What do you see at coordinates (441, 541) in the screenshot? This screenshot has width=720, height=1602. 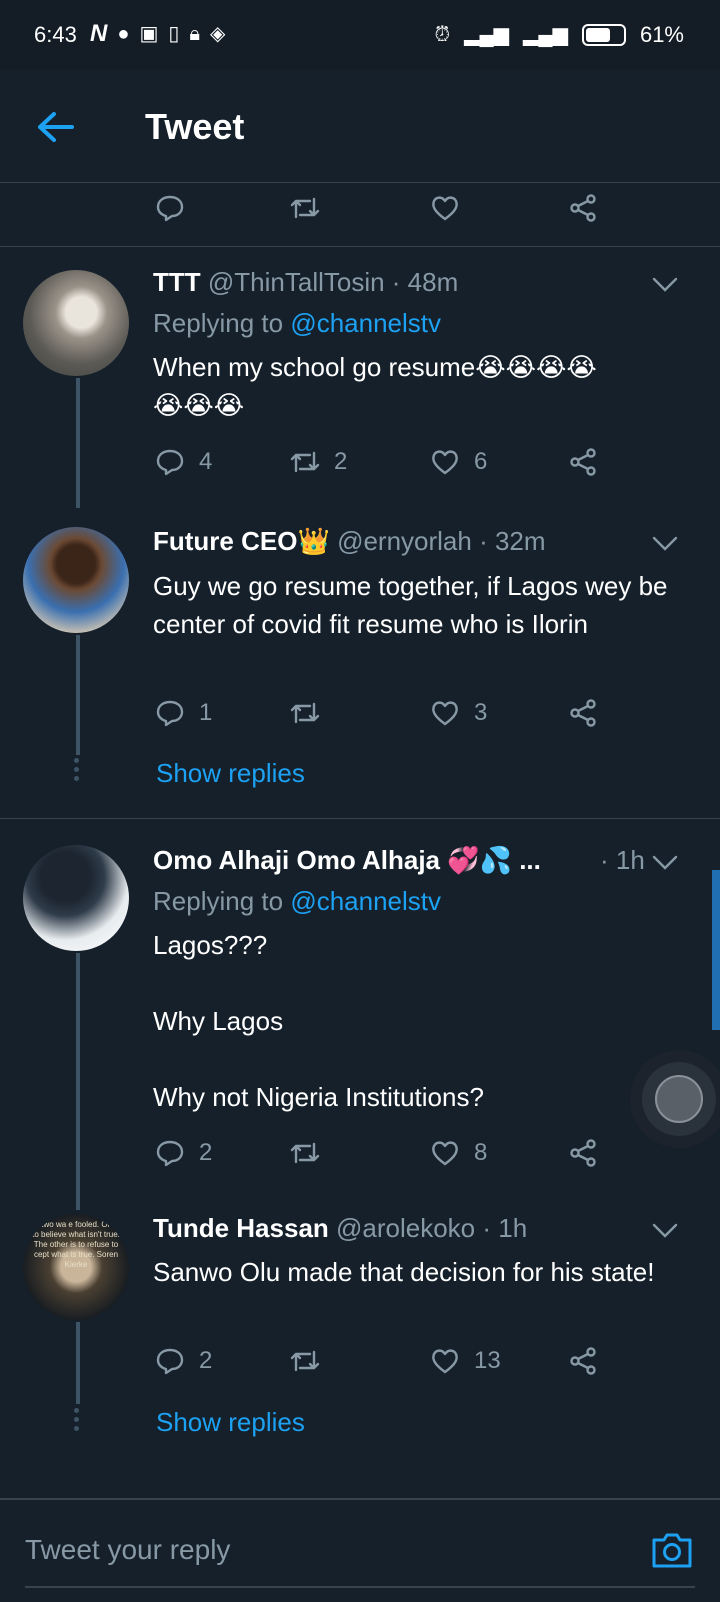 I see `handle-time: @ernyorlah · 32m` at bounding box center [441, 541].